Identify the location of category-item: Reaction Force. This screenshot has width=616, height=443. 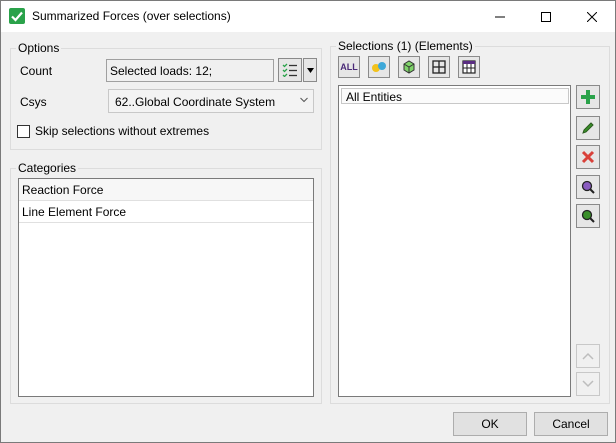
(166, 190).